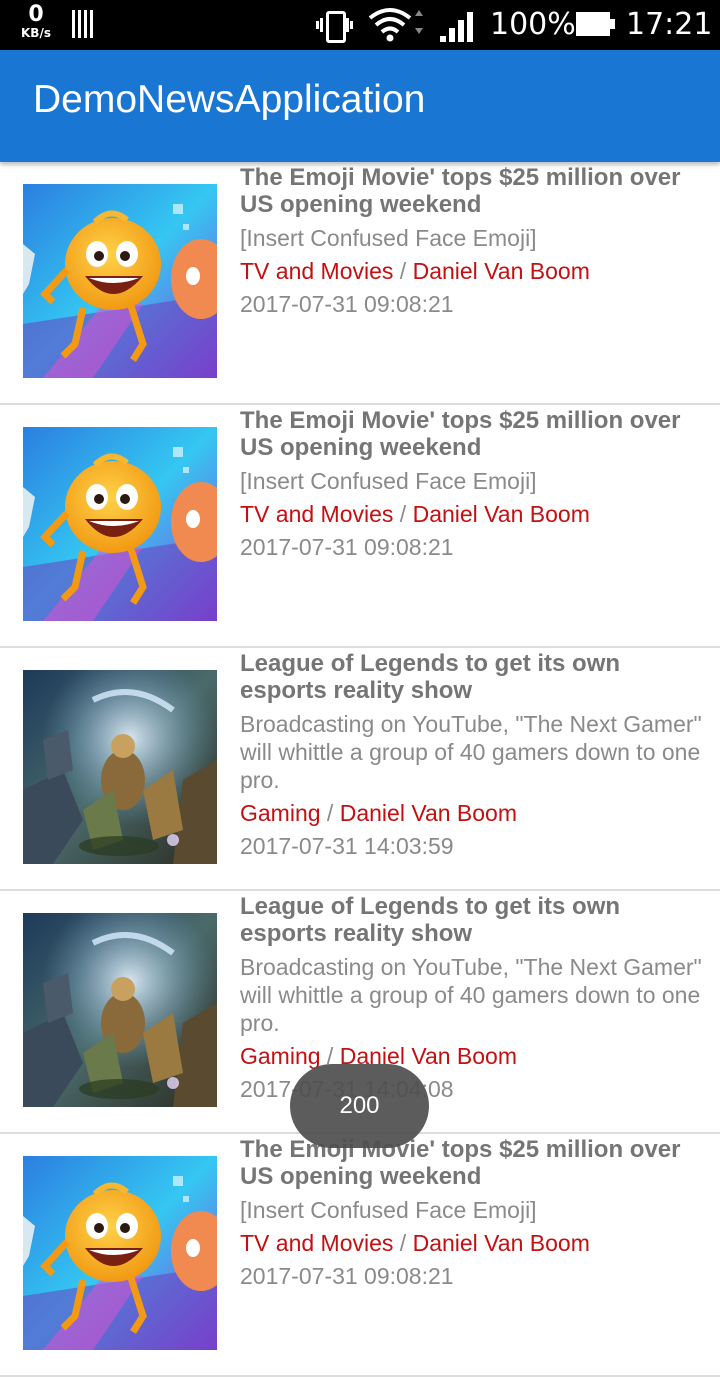 The image size is (720, 1377). I want to click on battery-percentage: 100%, so click(533, 24).